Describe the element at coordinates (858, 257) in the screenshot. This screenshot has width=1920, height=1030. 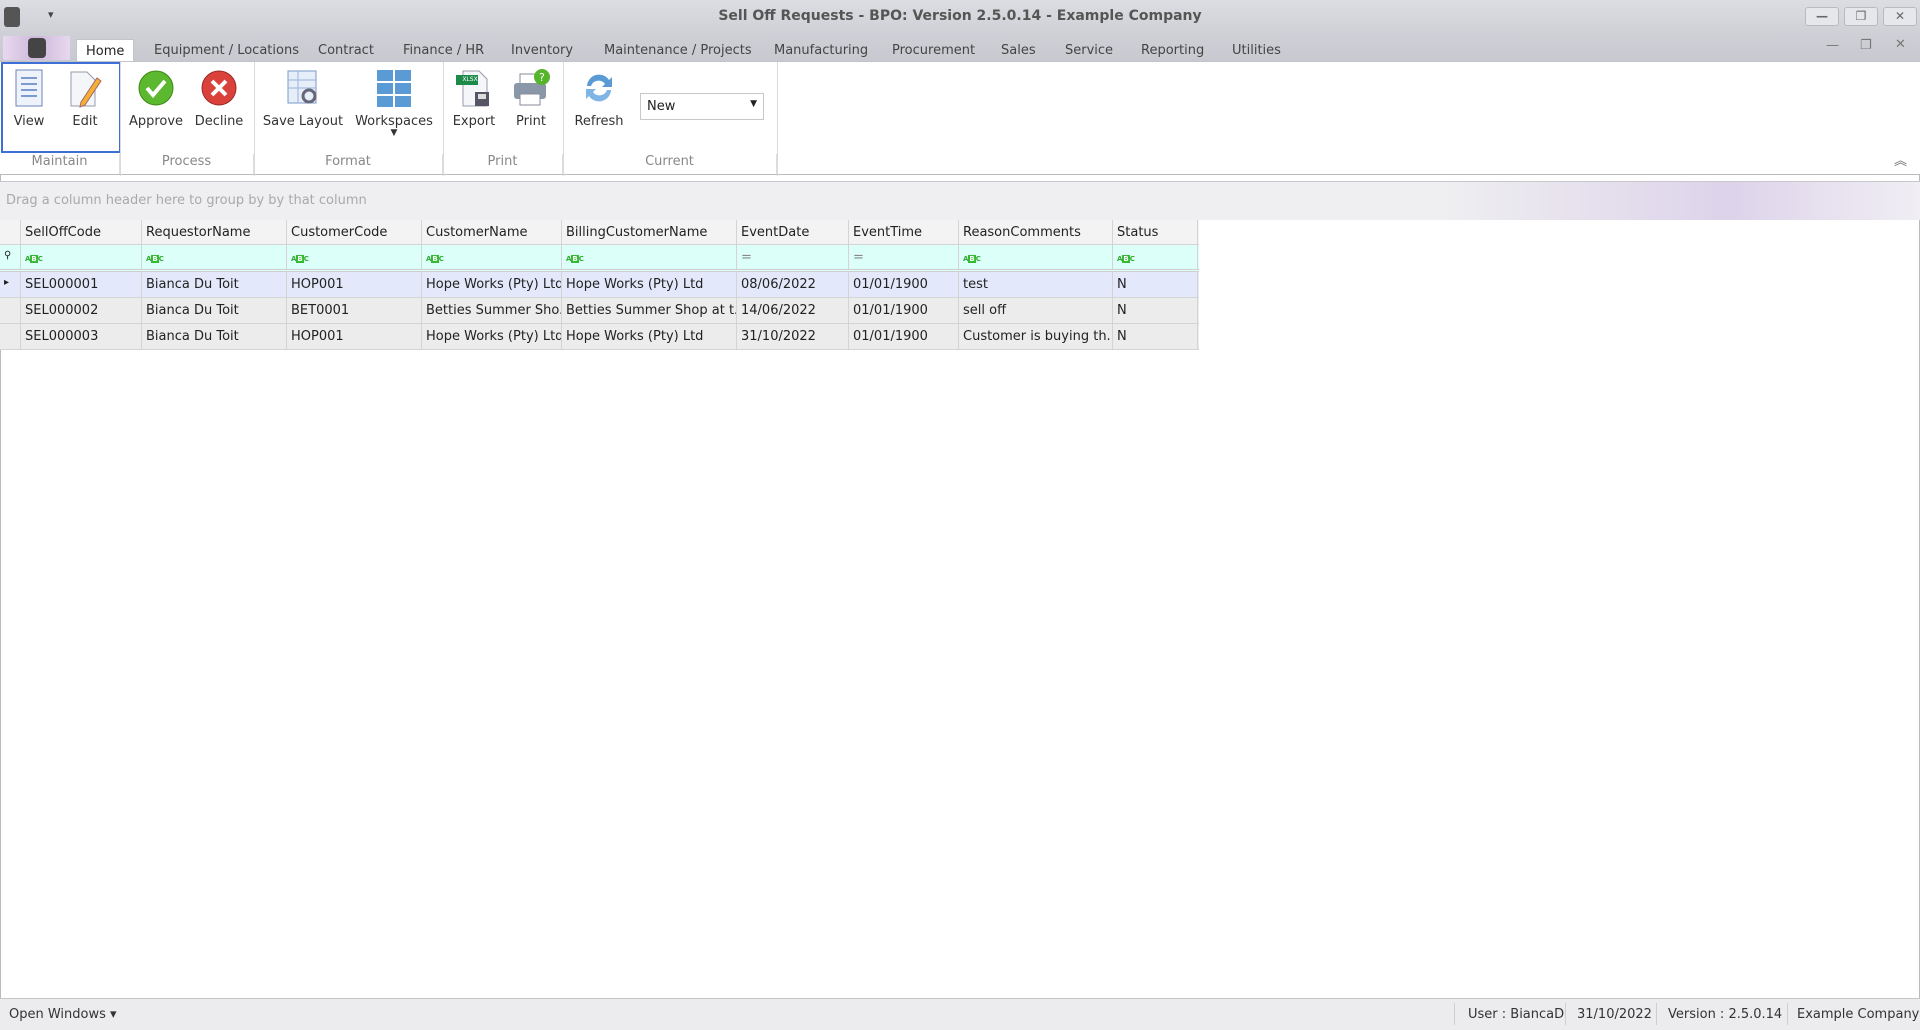
I see `equals-filter-icon: =` at that location.